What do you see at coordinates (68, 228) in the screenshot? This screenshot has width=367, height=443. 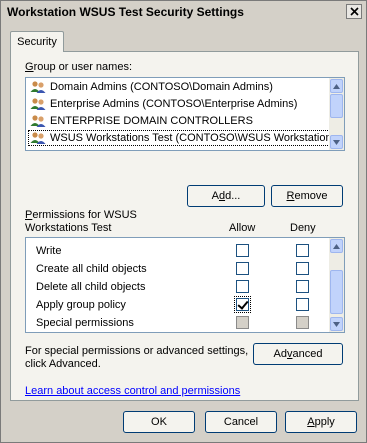 I see `permissions-label-line2: Workstations Test` at bounding box center [68, 228].